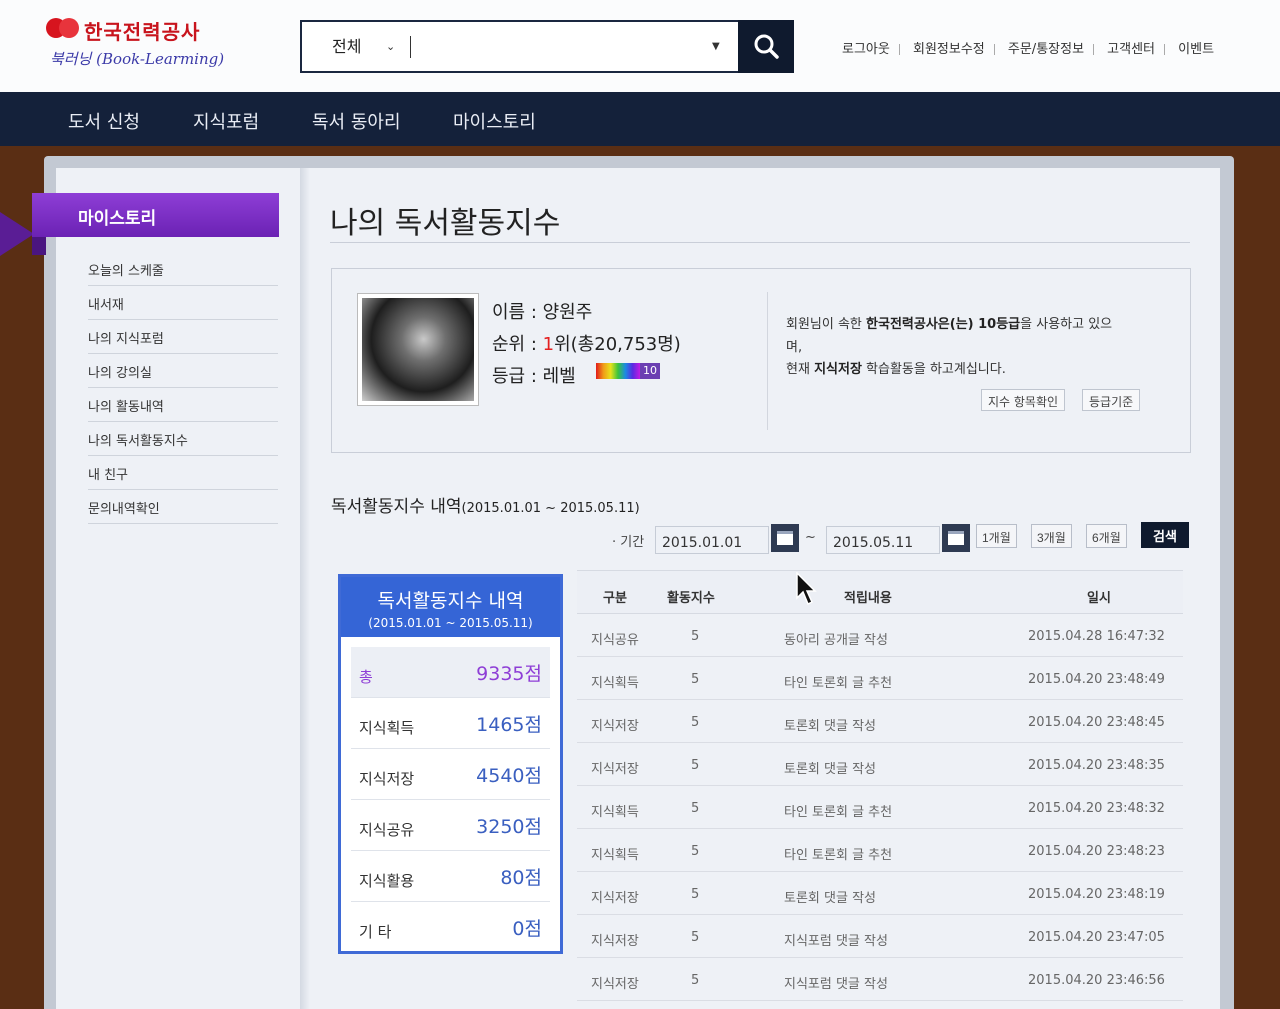 The width and height of the screenshot is (1280, 1009). What do you see at coordinates (866, 49) in the screenshot?
I see `logout-link: 로그아웃` at bounding box center [866, 49].